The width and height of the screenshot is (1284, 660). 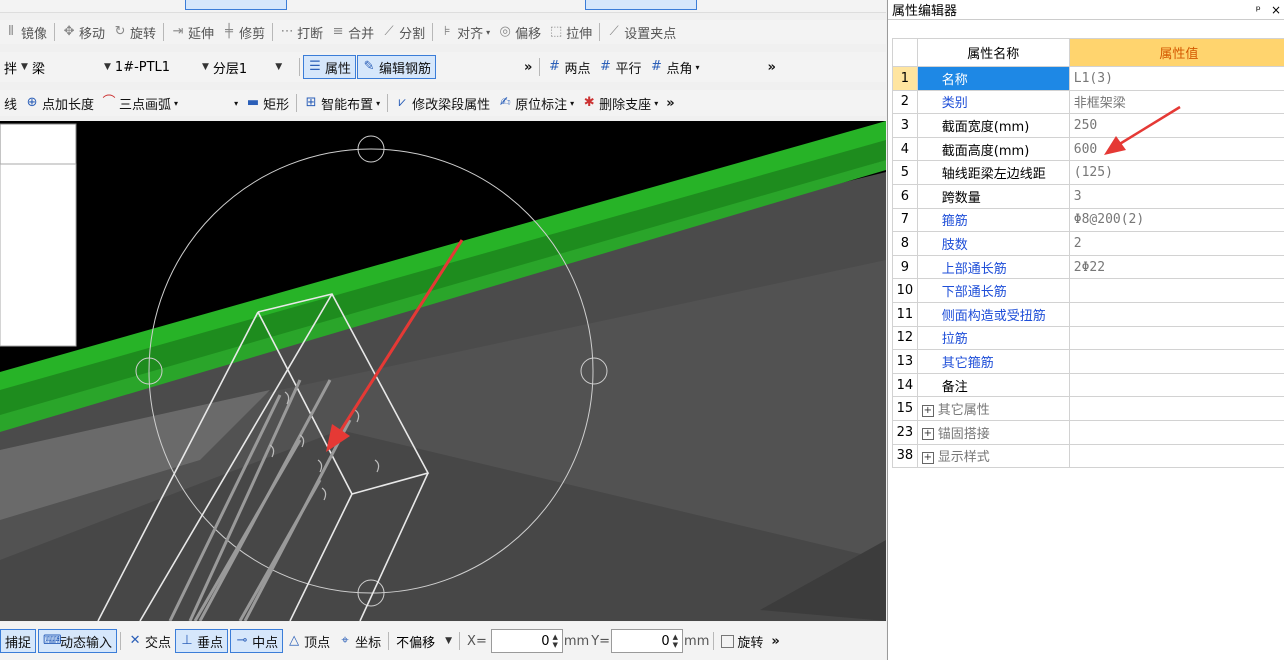 I want to click on three-point-arc-button: ⌒ 三点画弧 ▾, so click(x=140, y=103).